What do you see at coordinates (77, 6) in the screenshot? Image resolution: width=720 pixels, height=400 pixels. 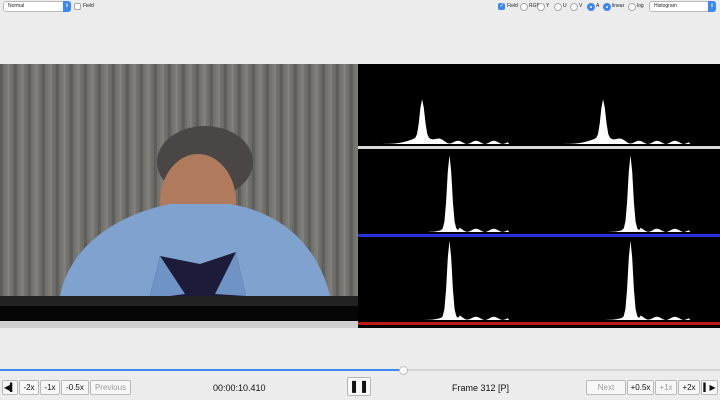 I see `field-checkbox-left` at bounding box center [77, 6].